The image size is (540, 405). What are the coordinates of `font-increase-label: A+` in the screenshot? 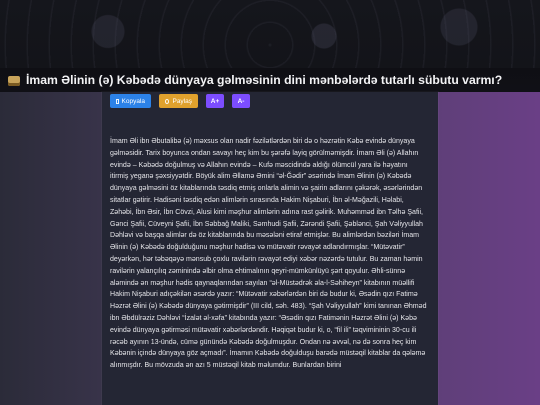 It's located at (215, 101).